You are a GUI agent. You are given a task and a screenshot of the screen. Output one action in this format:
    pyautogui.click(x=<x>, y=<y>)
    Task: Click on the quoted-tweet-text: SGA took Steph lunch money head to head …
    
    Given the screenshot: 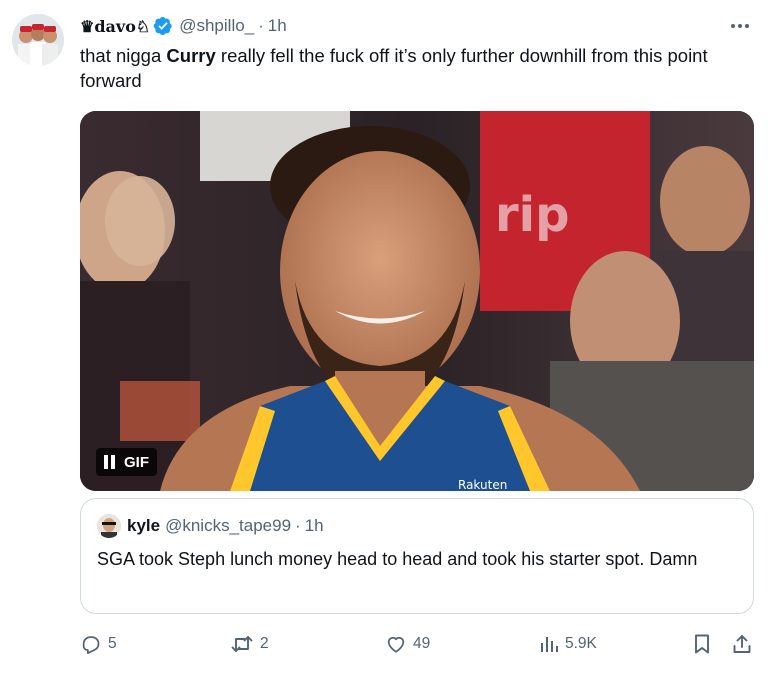 What is the action you would take?
    pyautogui.click(x=397, y=559)
    